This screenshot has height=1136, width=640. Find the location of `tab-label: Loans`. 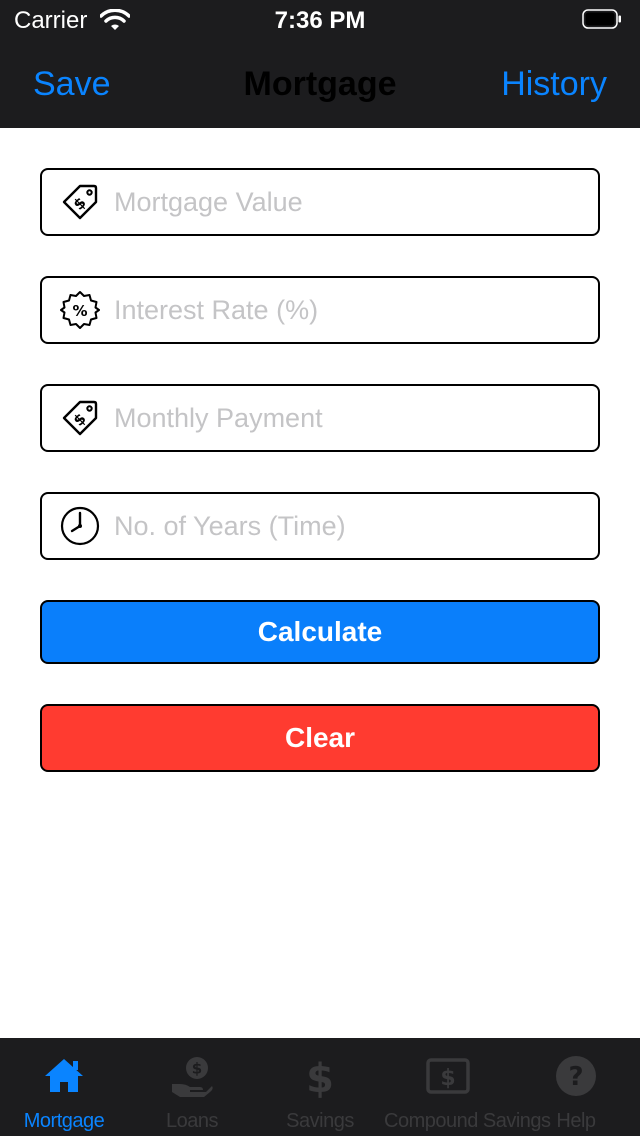

tab-label: Loans is located at coordinates (192, 1121).